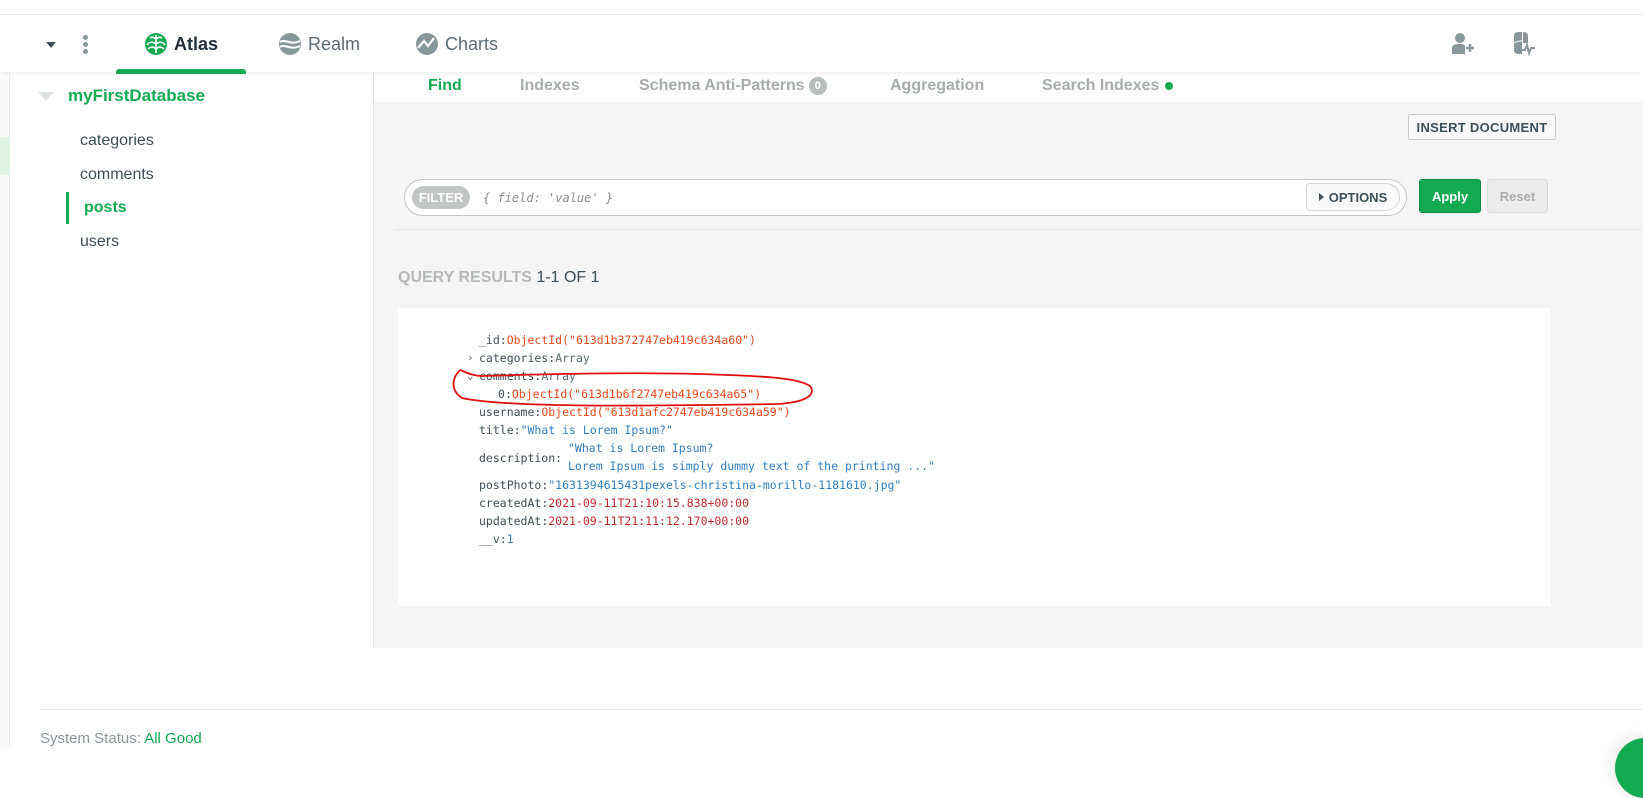  What do you see at coordinates (1517, 196) in the screenshot?
I see `reset-button: Reset` at bounding box center [1517, 196].